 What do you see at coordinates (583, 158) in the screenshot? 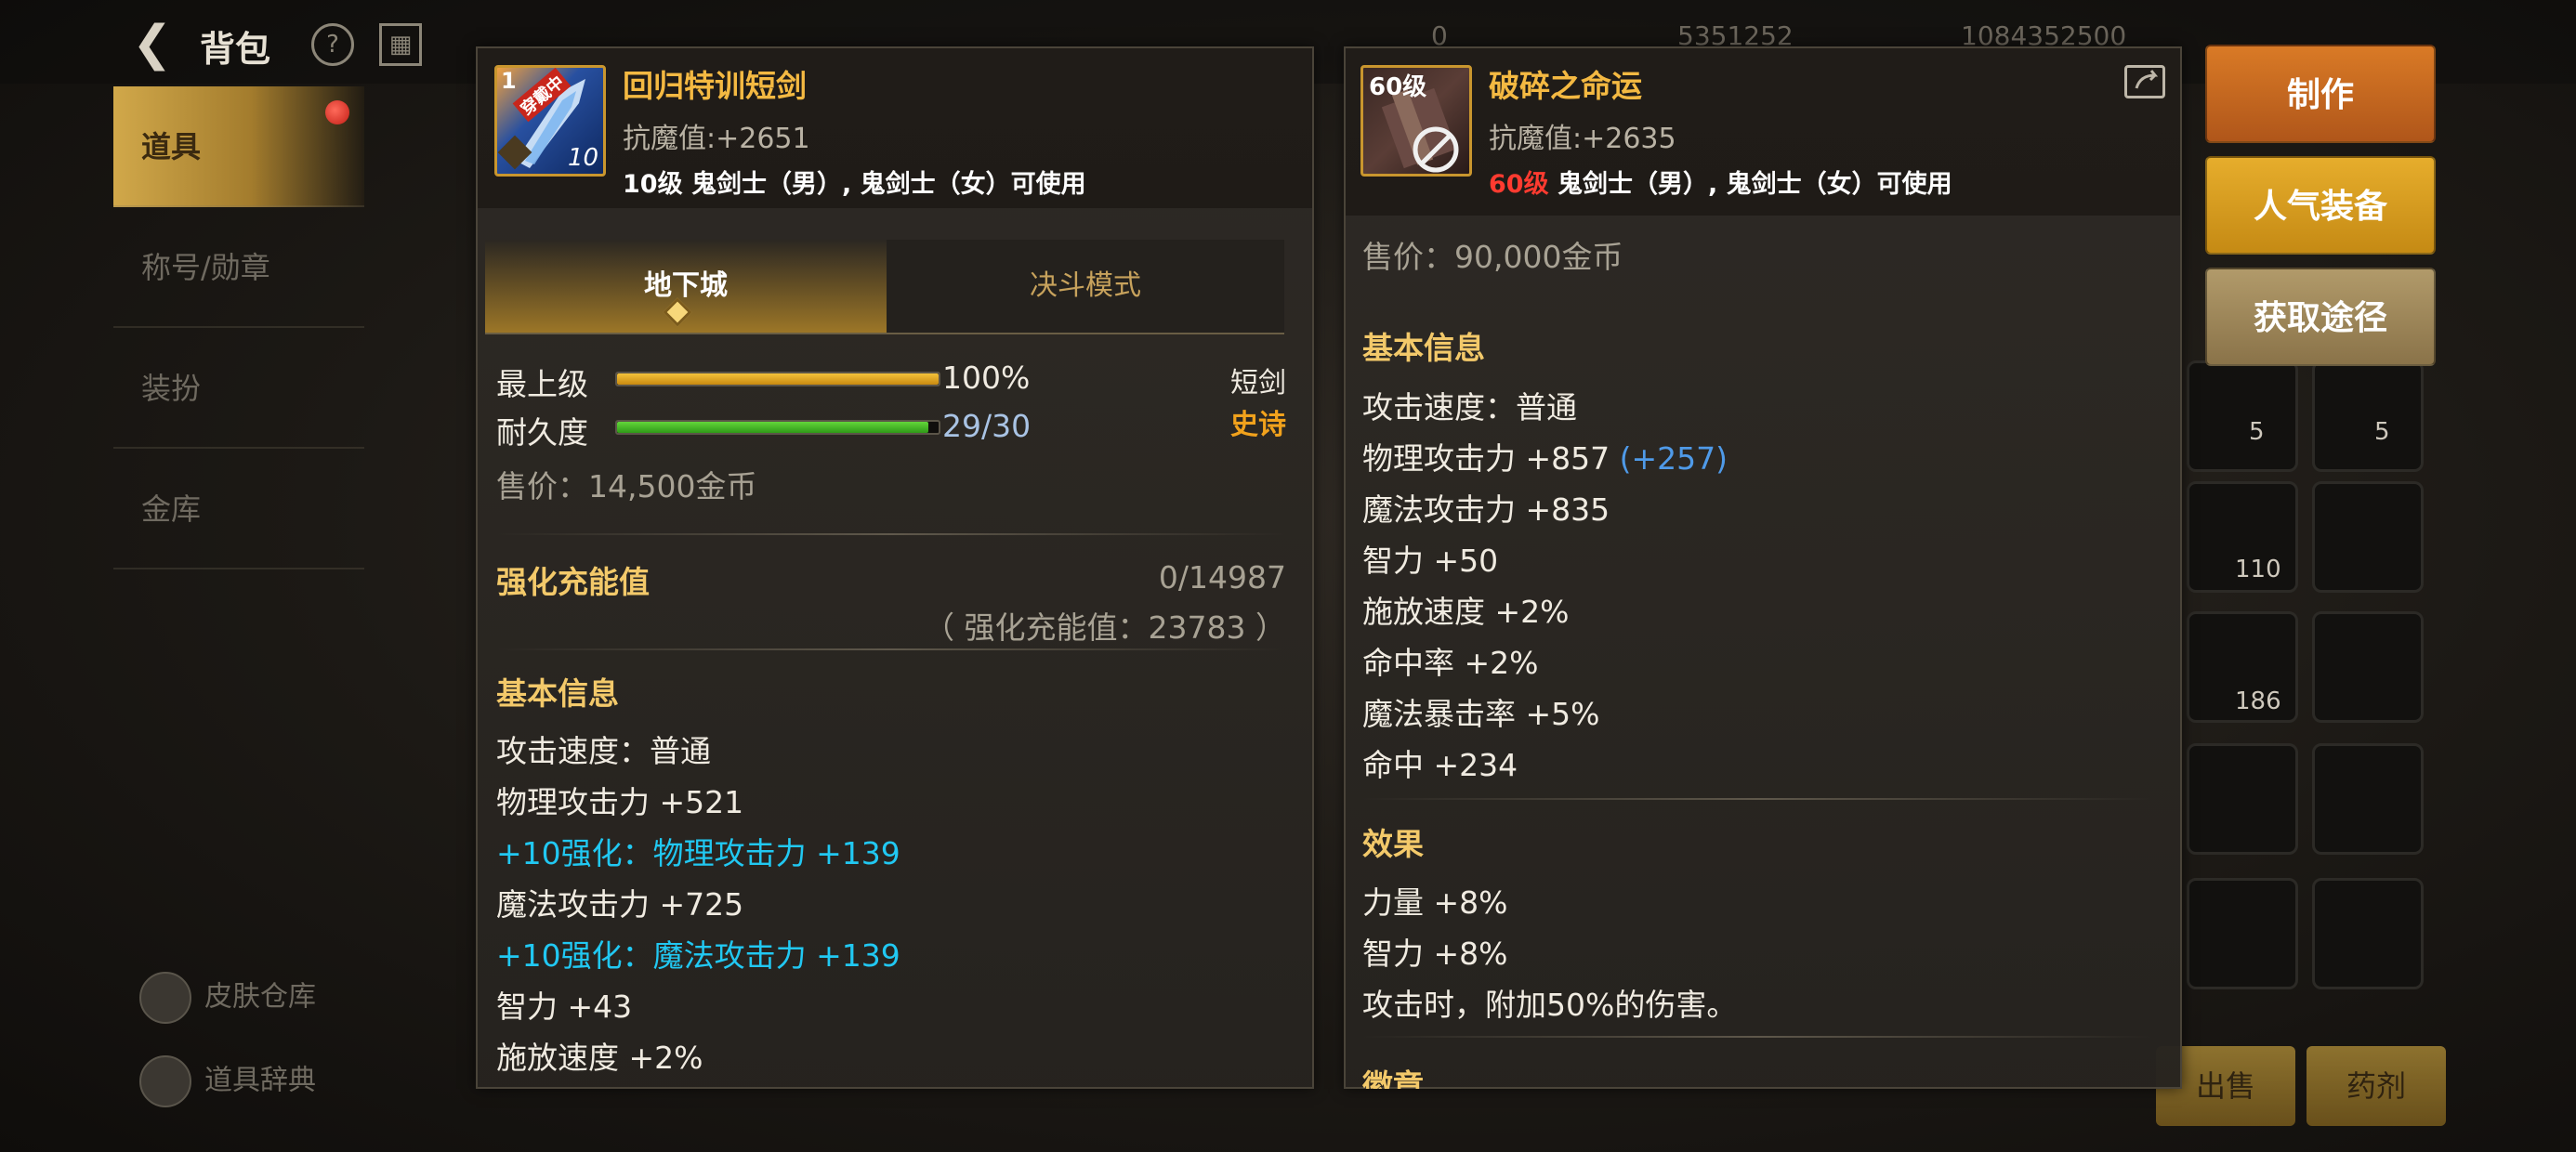
I see `icon-plus-level: 10` at bounding box center [583, 158].